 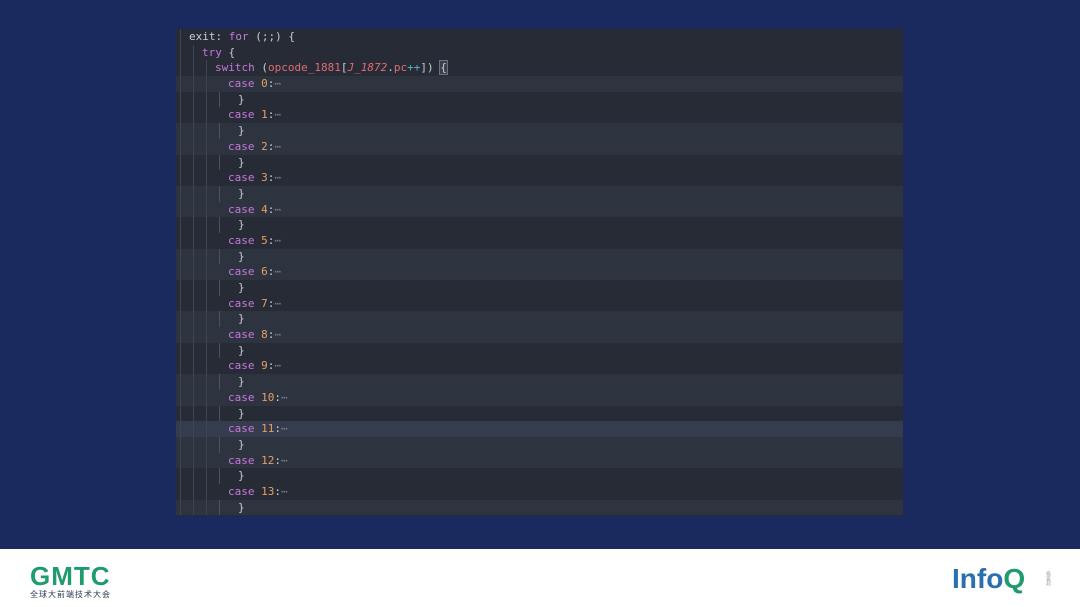 What do you see at coordinates (539, 303) in the screenshot?
I see `code-line-case: case 7:⋯` at bounding box center [539, 303].